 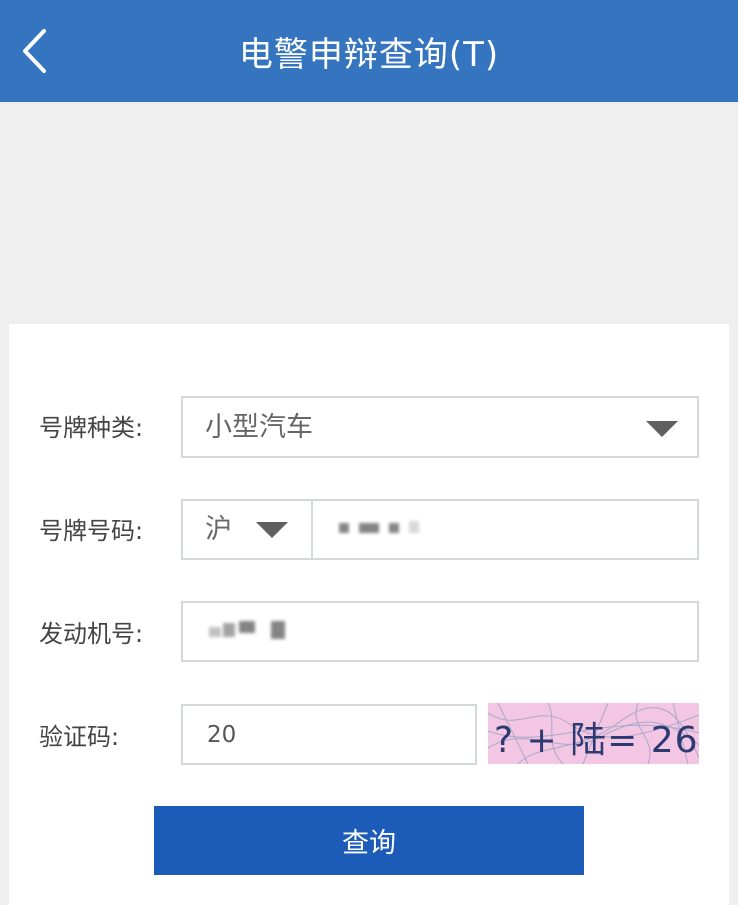 I want to click on province-select: 沪, so click(x=247, y=529).